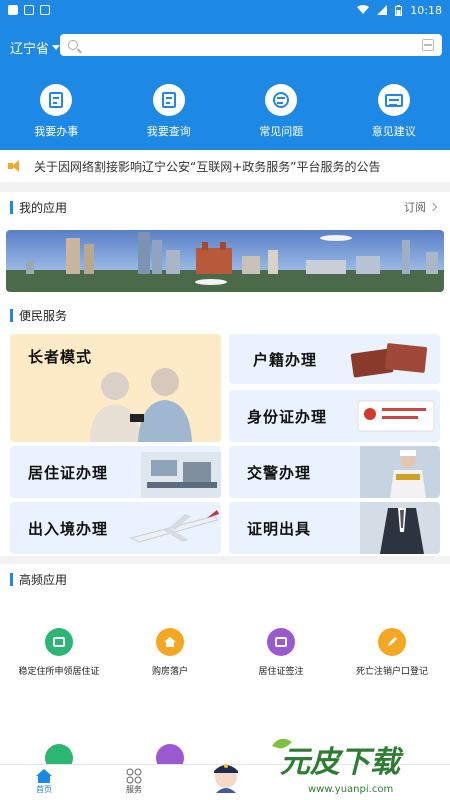 This screenshot has width=450, height=800. Describe the element at coordinates (15, 166) in the screenshot. I see `speaker-icon` at that location.